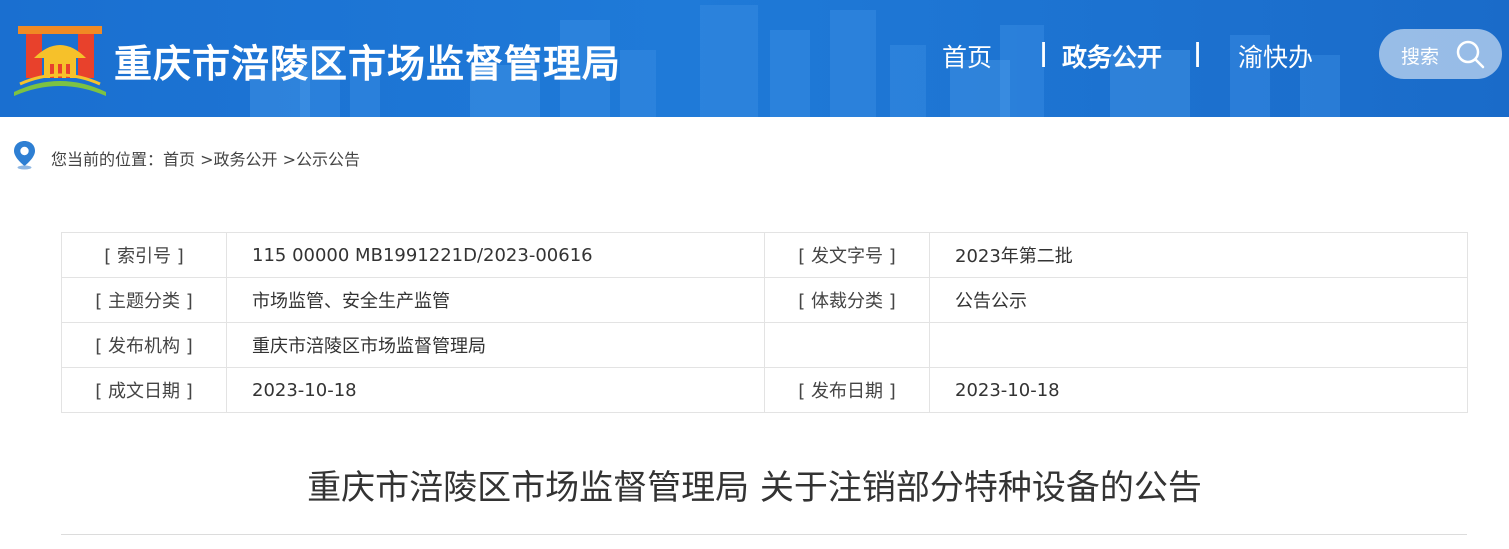 Image resolution: width=1509 pixels, height=549 pixels. Describe the element at coordinates (144, 345) in the screenshot. I see `info-label: [ 发布机构 ]` at that location.